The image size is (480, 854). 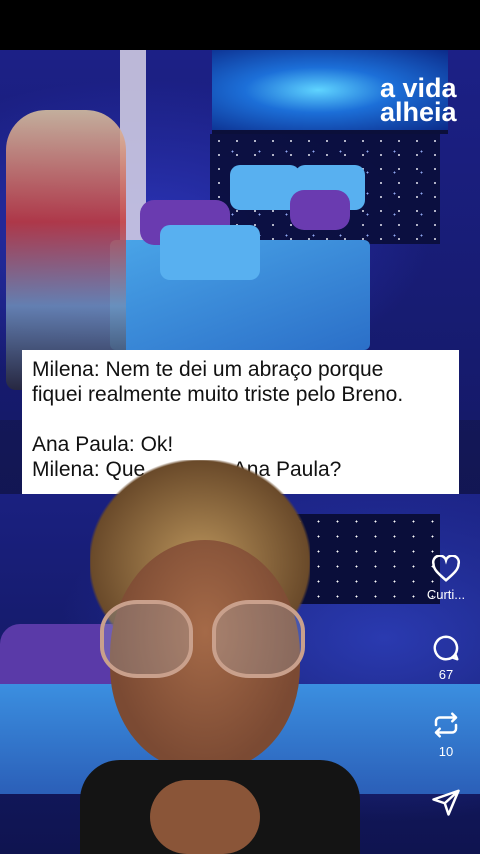 What do you see at coordinates (240, 25) in the screenshot?
I see `top-letterbox` at bounding box center [240, 25].